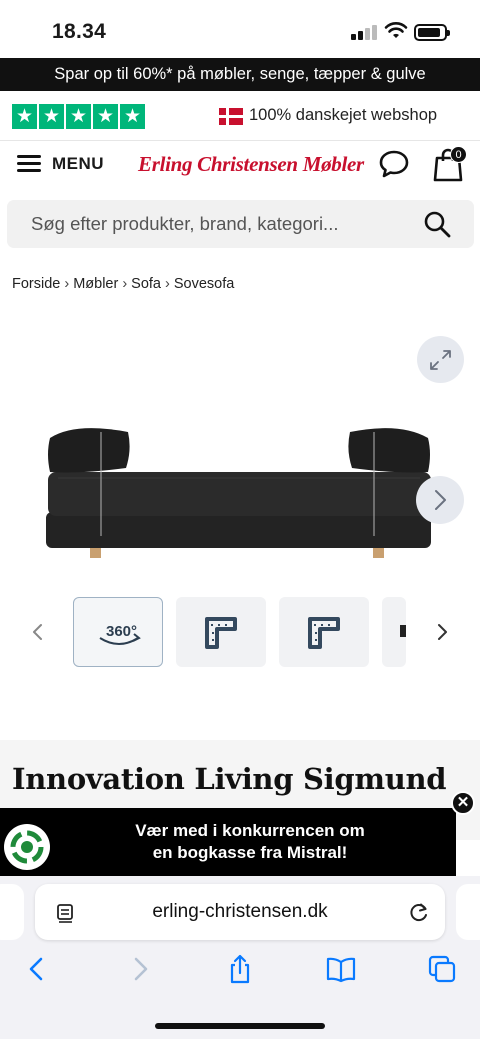  I want to click on bookmarks-icon, so click(341, 969).